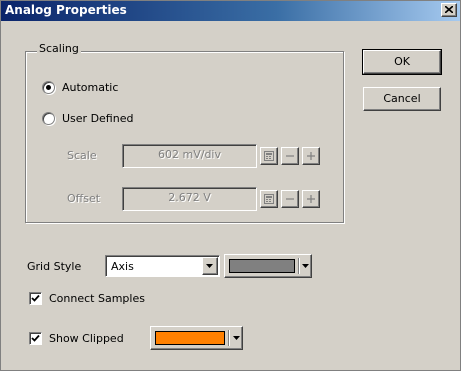  I want to click on user-defined-label: User Defined, so click(97, 119).